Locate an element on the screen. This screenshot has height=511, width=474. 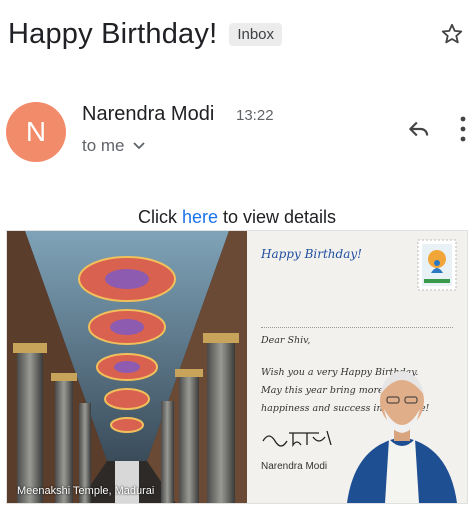
sender-name: Narendra Modi is located at coordinates (148, 114).